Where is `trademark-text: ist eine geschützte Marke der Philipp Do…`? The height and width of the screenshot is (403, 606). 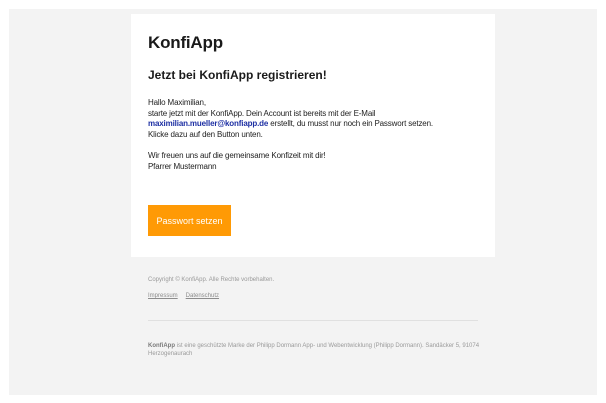
trademark-text: ist eine geschützte Marke der Philipp Do… is located at coordinates (314, 350).